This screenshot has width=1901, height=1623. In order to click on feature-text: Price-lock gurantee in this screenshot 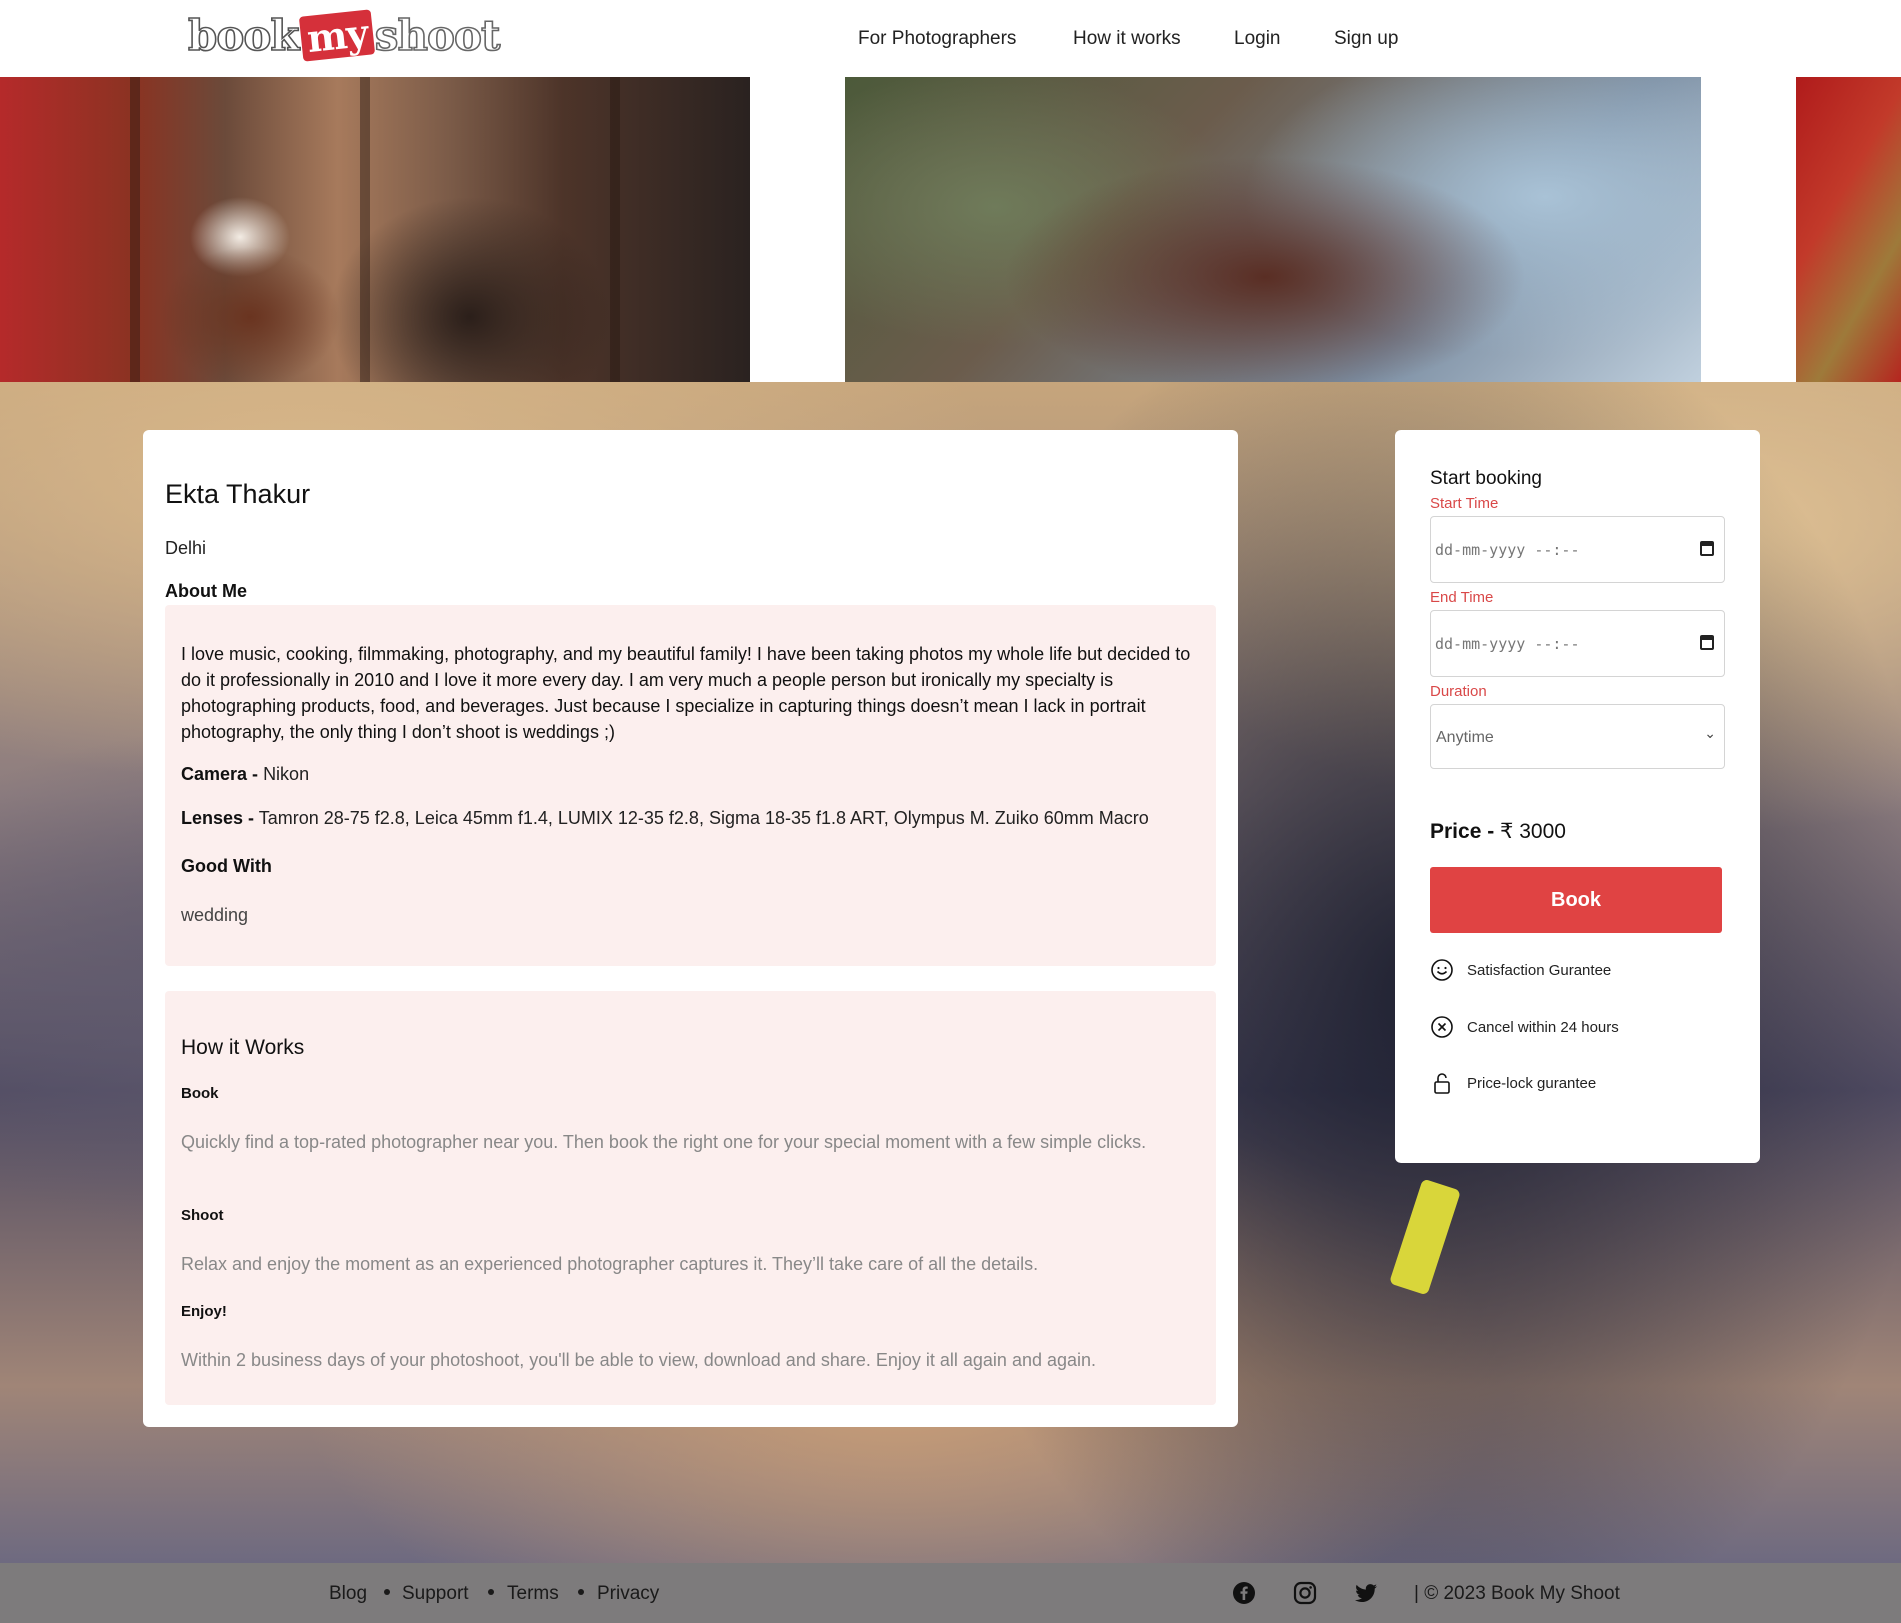, I will do `click(1532, 1083)`.